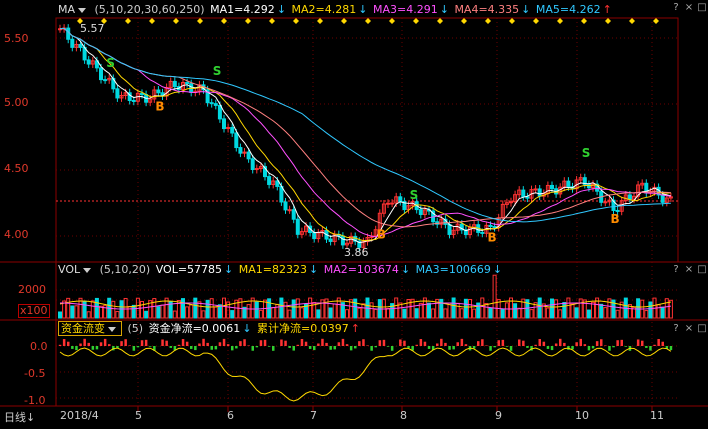 The height and width of the screenshot is (429, 708). Describe the element at coordinates (210, 329) in the screenshot. I see `flow-legend: 资金流变 (5) 资金净流=0.0061 ↓ 累计净流=0.0397 ↑` at that location.